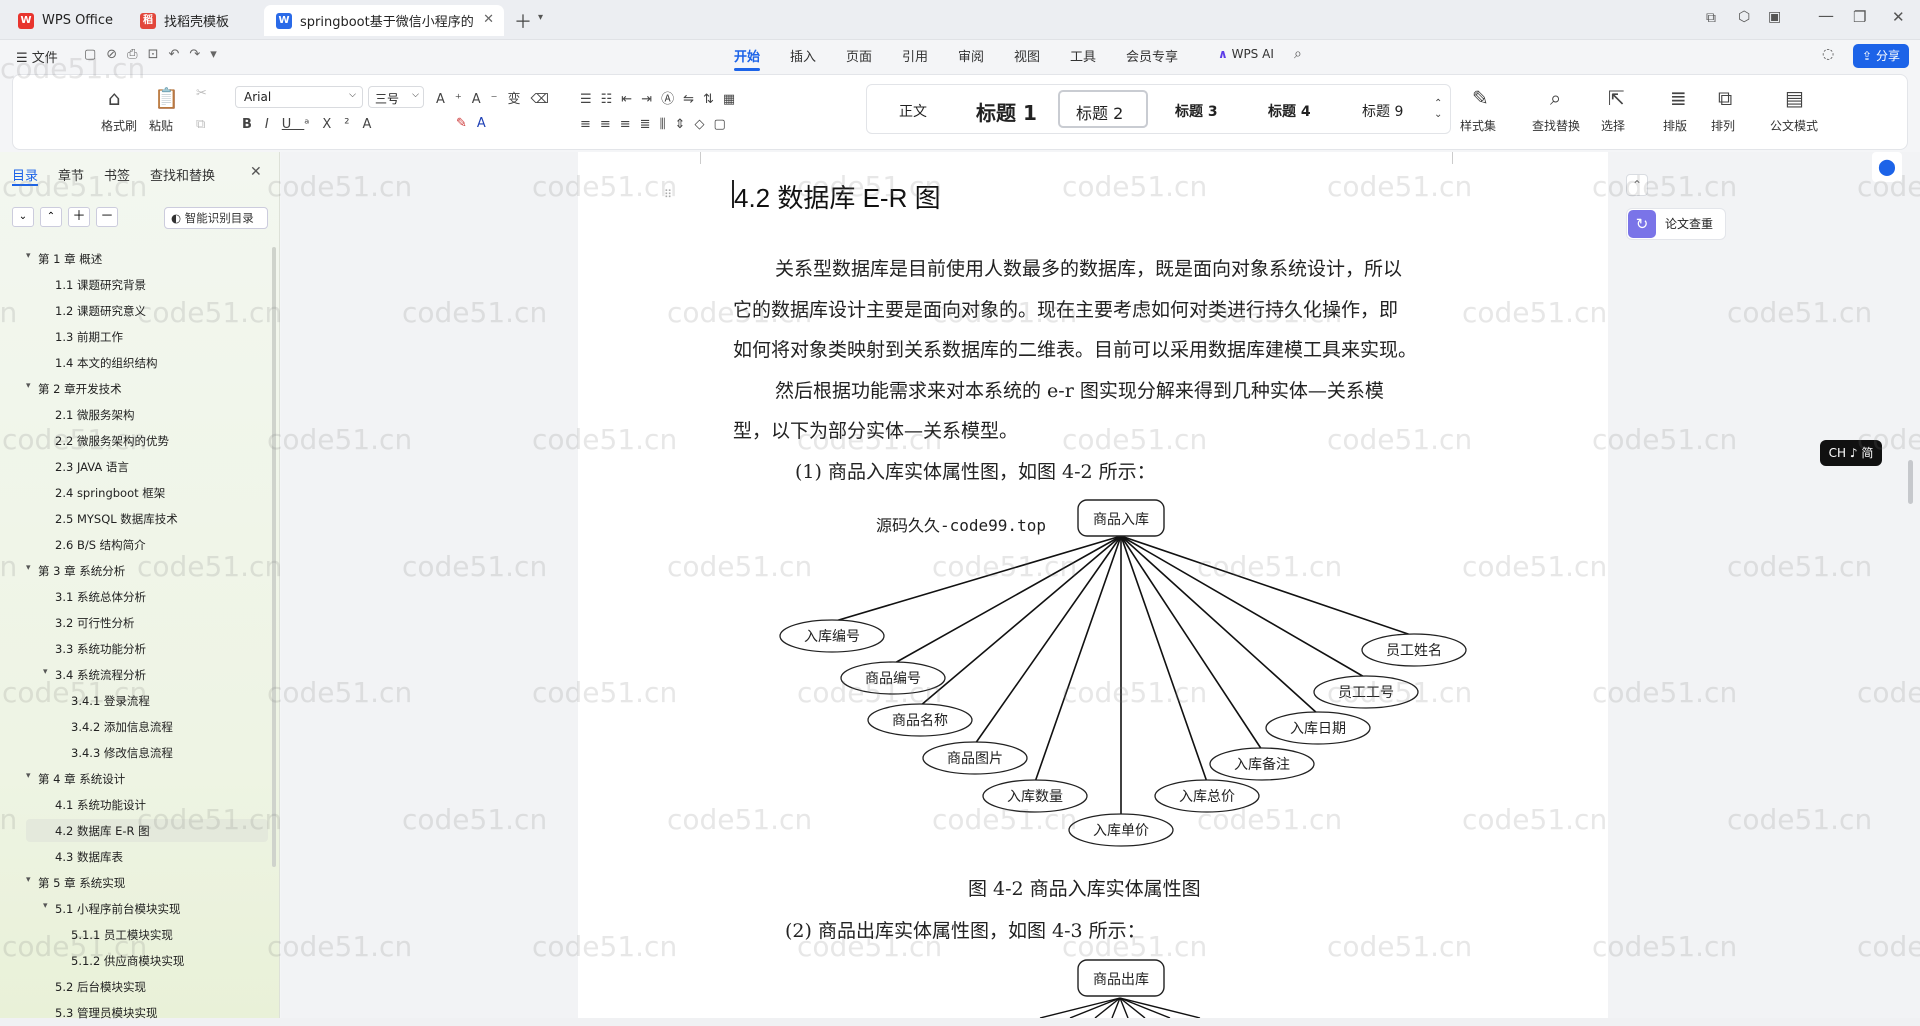 The height and width of the screenshot is (1026, 1920). What do you see at coordinates (110, 493) in the screenshot?
I see `toc-item: 2.4 springboot 框架` at bounding box center [110, 493].